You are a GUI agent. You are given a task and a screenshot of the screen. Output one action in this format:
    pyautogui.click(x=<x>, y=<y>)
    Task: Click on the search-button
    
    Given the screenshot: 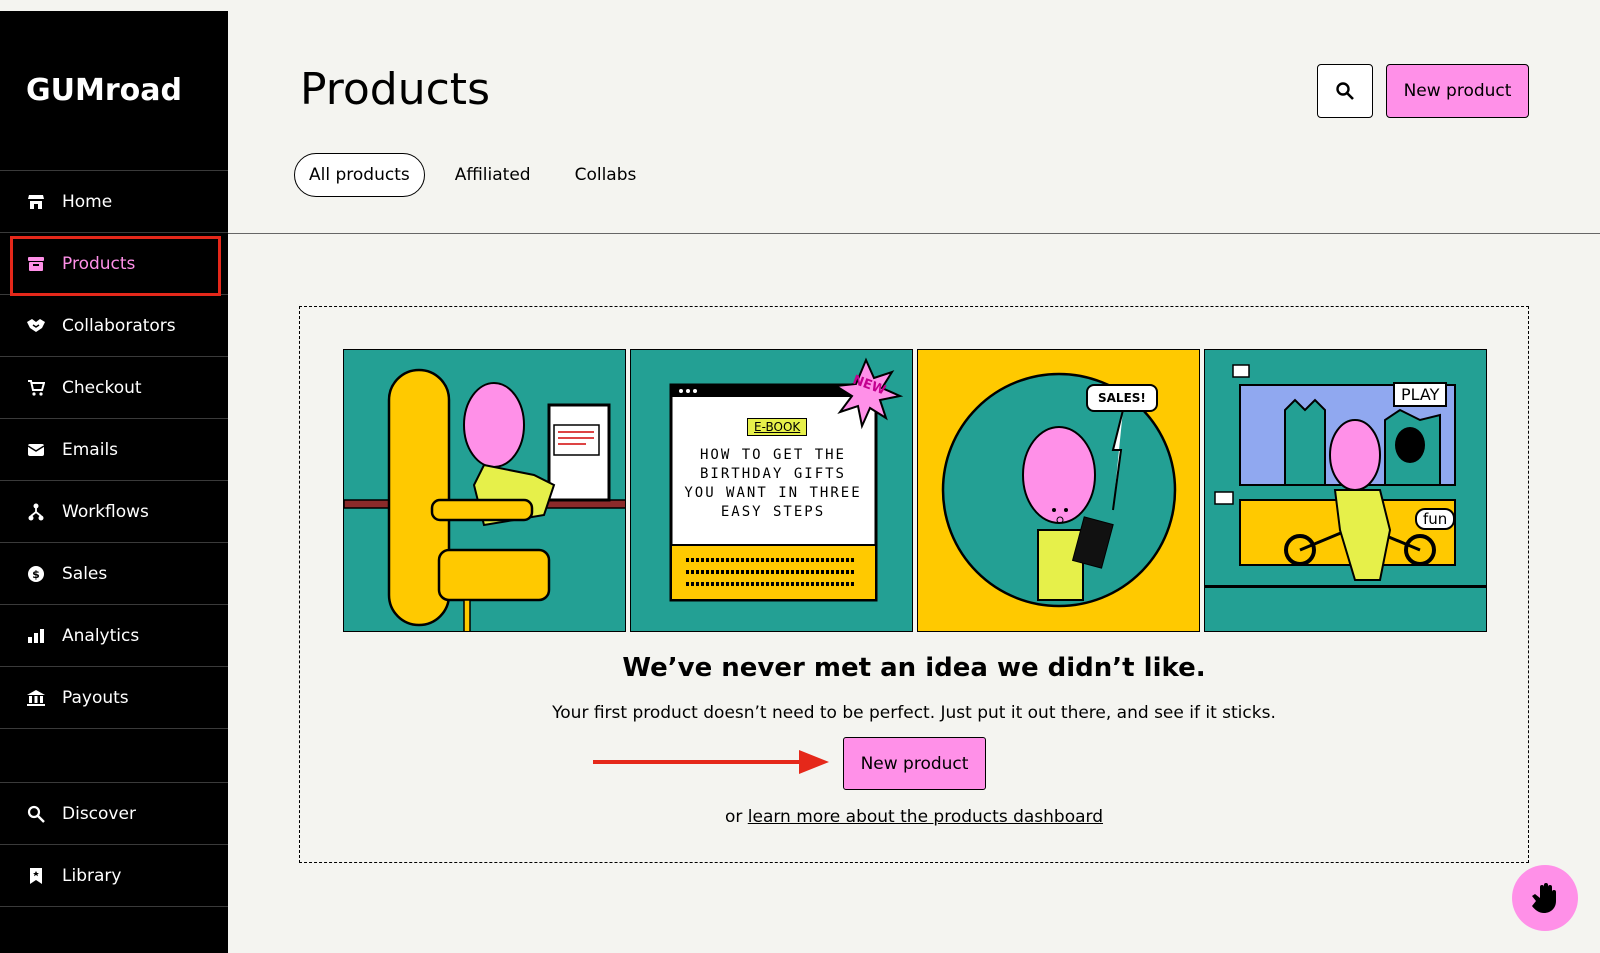 What is the action you would take?
    pyautogui.click(x=1345, y=91)
    